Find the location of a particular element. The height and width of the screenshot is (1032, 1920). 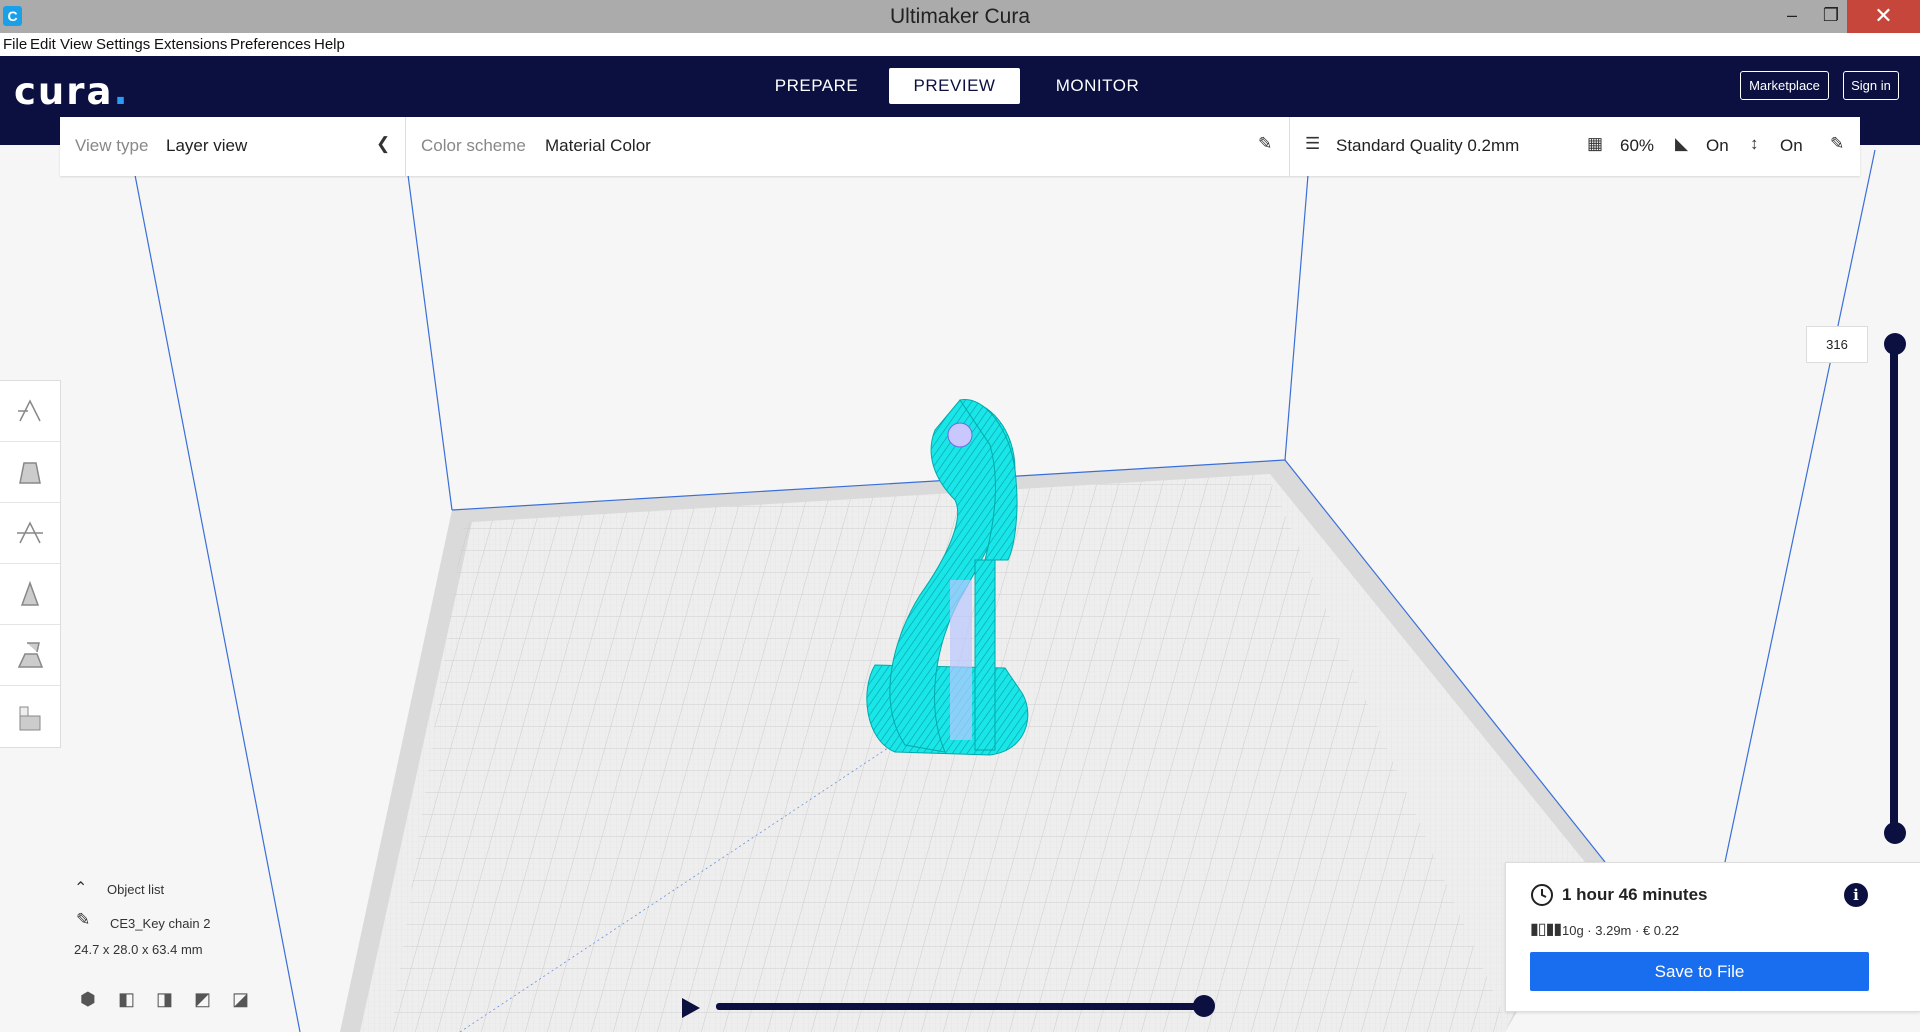

marketplace-button: Marketplace is located at coordinates (1784, 85).